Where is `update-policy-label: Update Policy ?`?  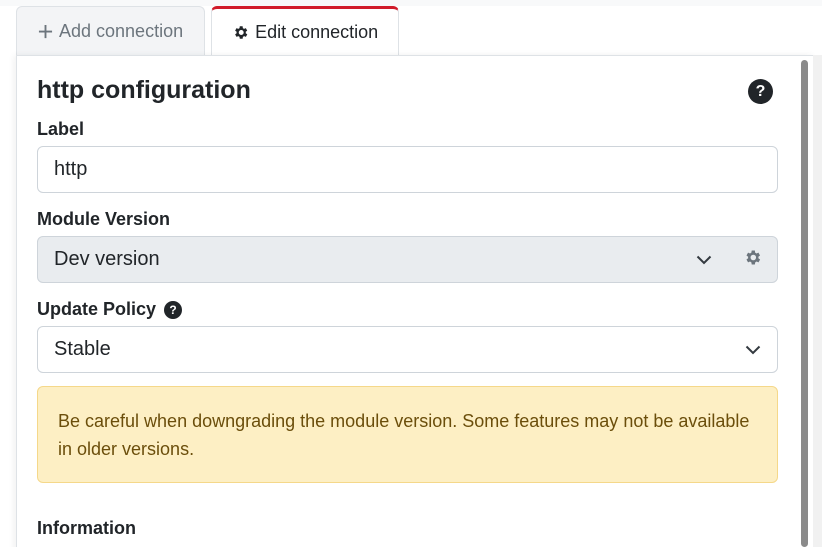 update-policy-label: Update Policy ? is located at coordinates (110, 309).